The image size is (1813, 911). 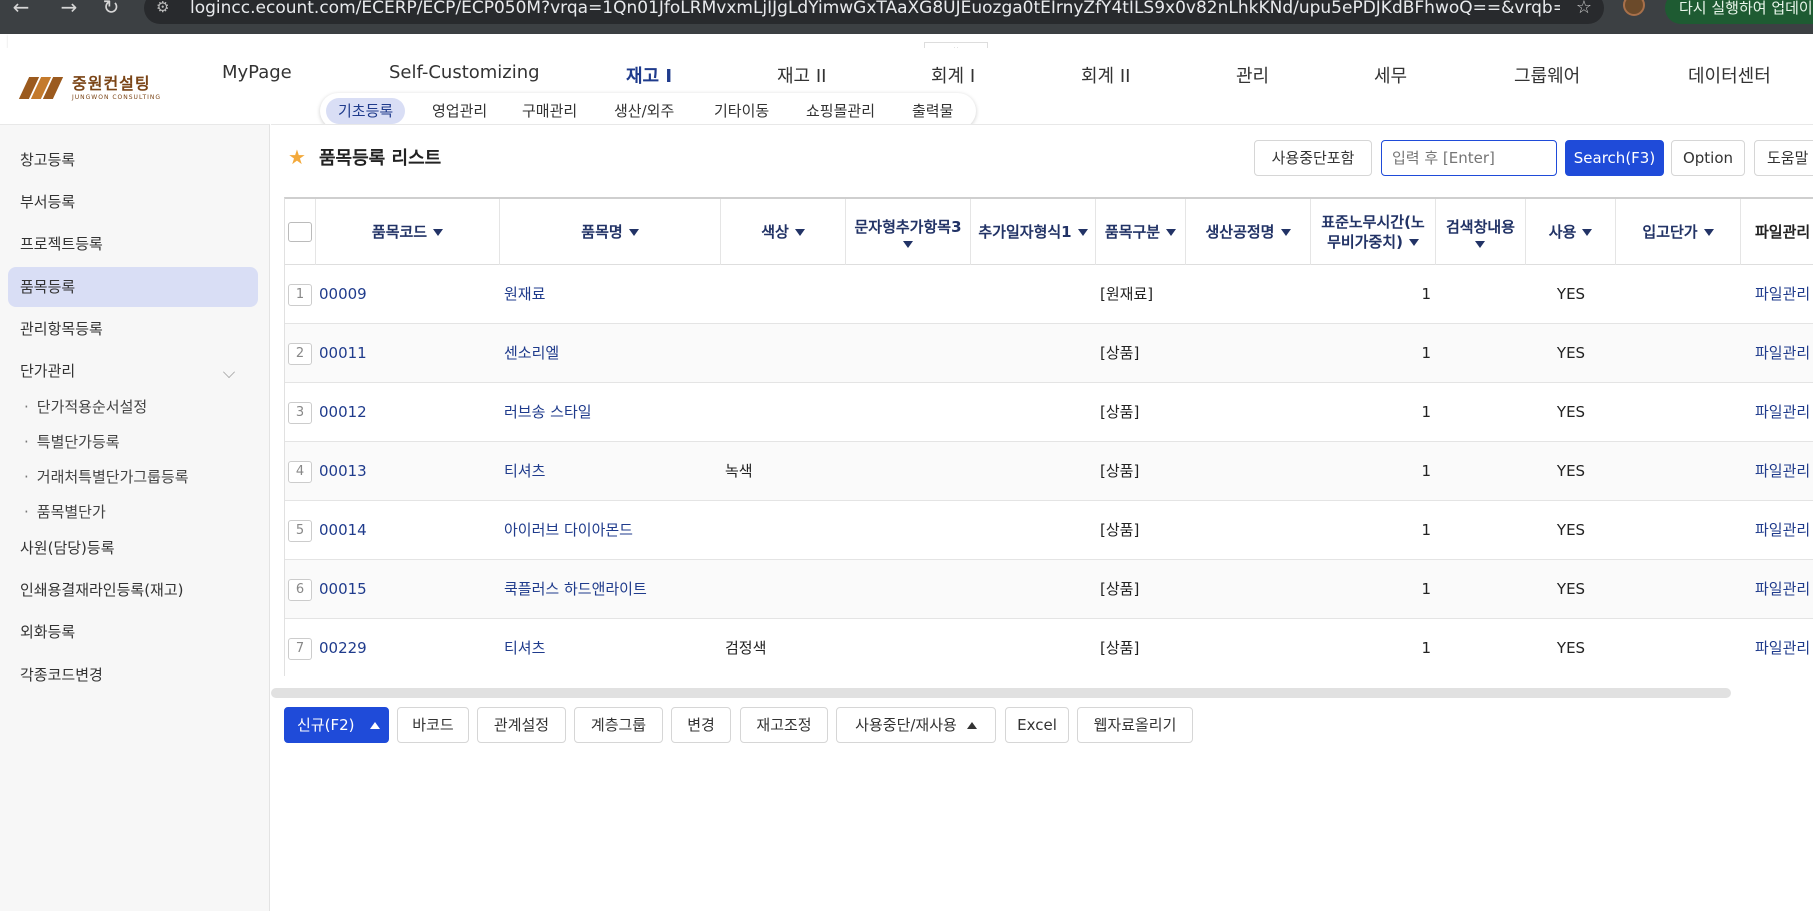 I want to click on hierarchy-group-button: 계층그룹, so click(x=618, y=725).